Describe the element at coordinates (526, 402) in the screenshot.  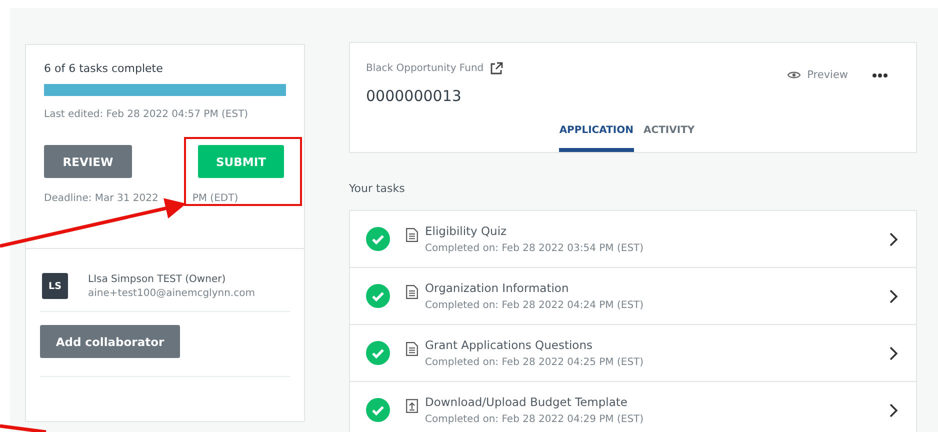
I see `task-title: Download/Upload Budget Template` at that location.